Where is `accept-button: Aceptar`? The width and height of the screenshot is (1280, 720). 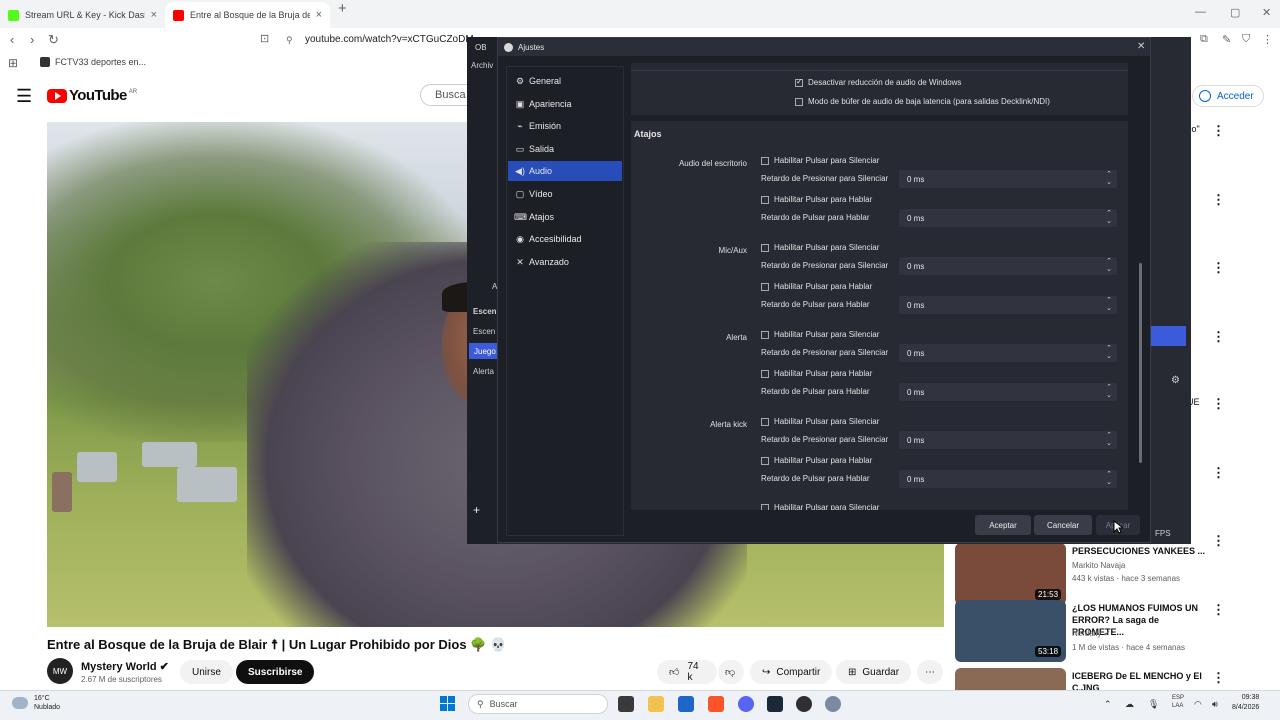 accept-button: Aceptar is located at coordinates (1003, 525).